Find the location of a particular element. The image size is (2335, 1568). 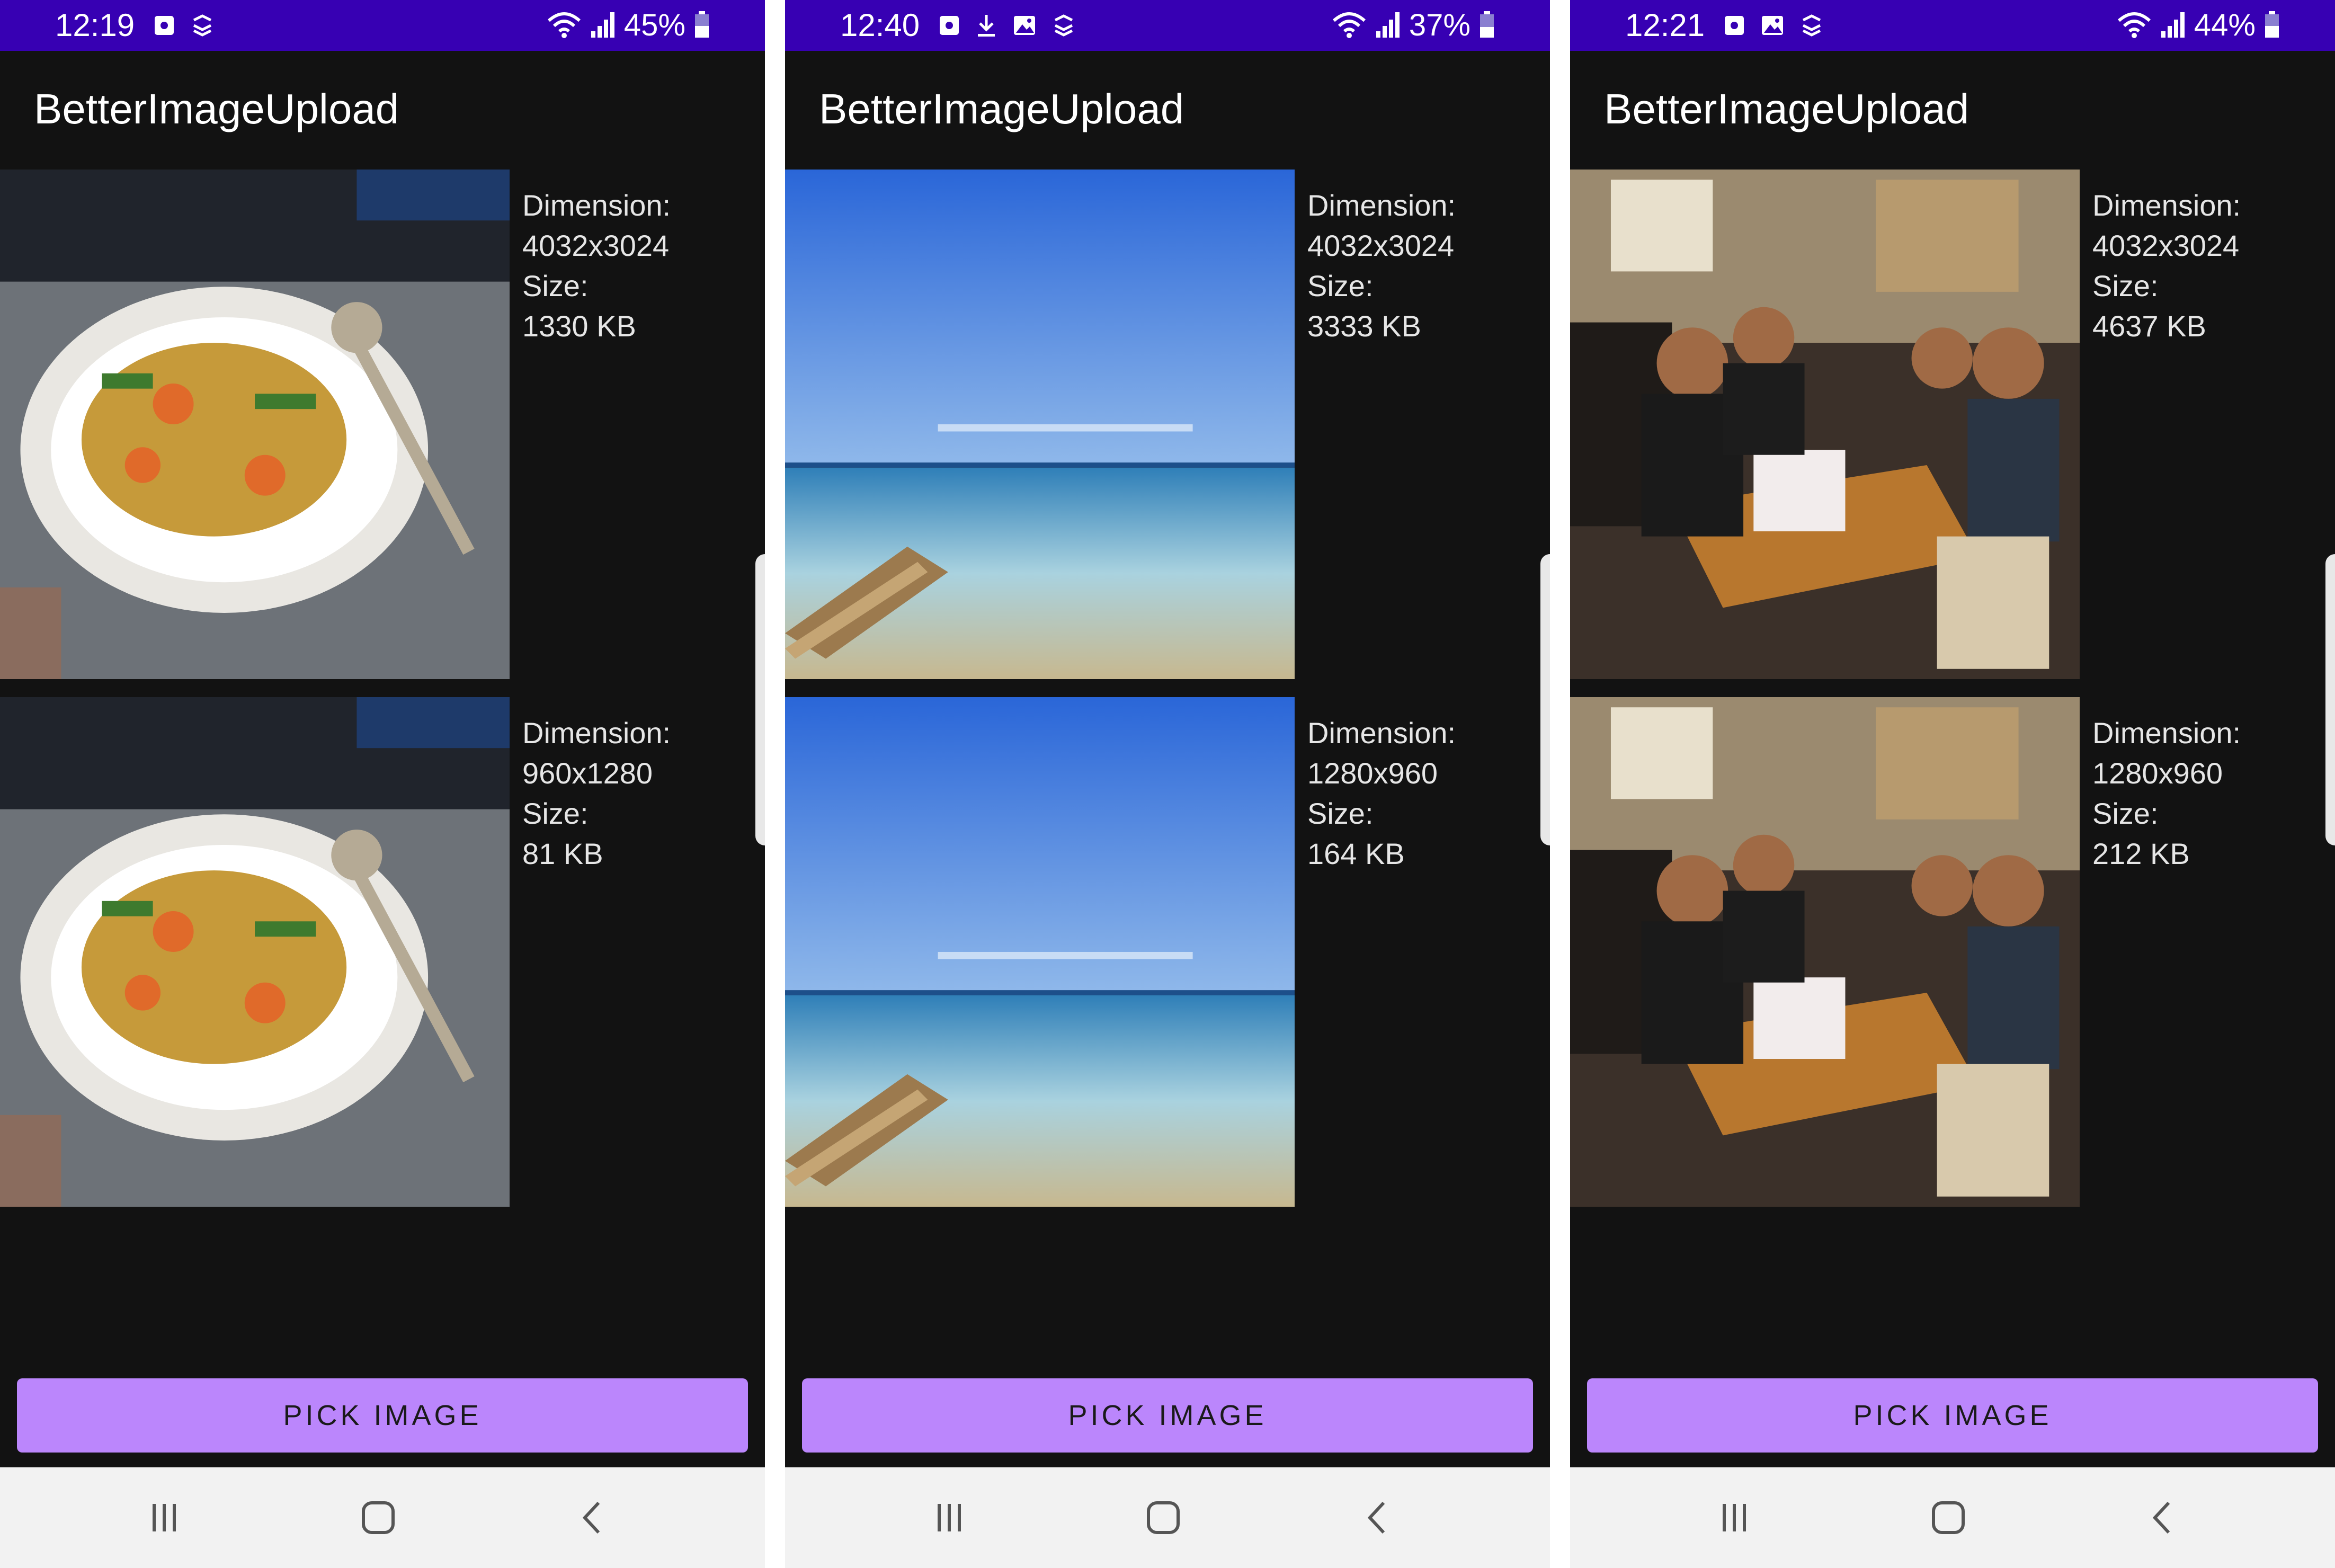

list-item: Dimension: 4032x3024 Size: 4637 KB is located at coordinates (1952, 424).